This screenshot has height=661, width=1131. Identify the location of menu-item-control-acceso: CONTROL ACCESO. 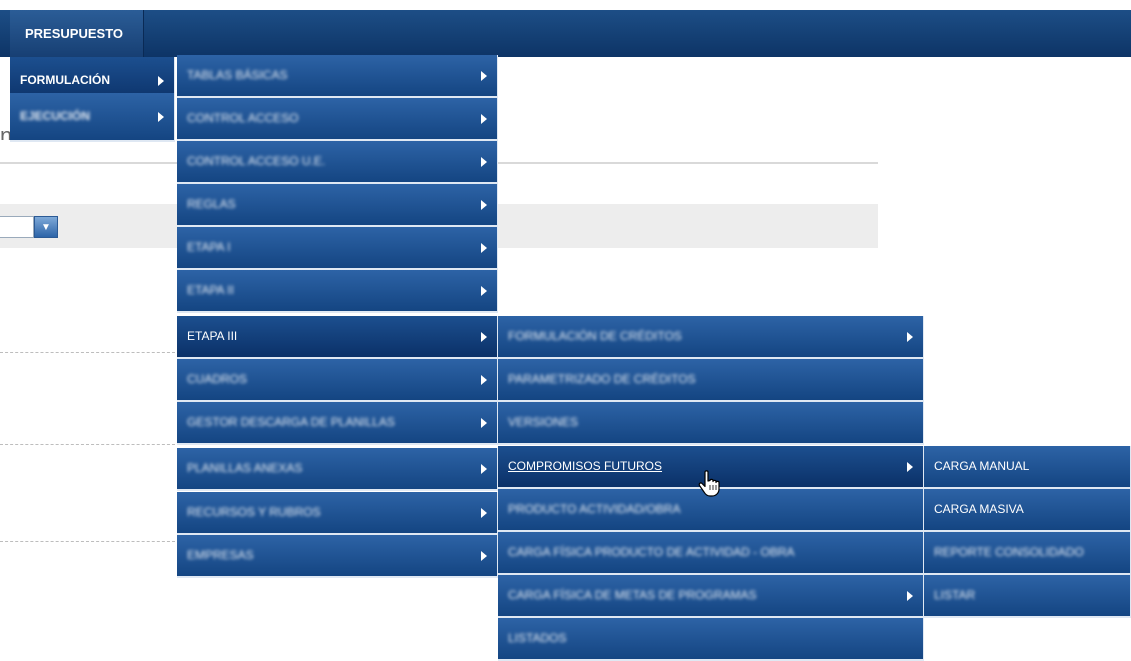
(337, 119).